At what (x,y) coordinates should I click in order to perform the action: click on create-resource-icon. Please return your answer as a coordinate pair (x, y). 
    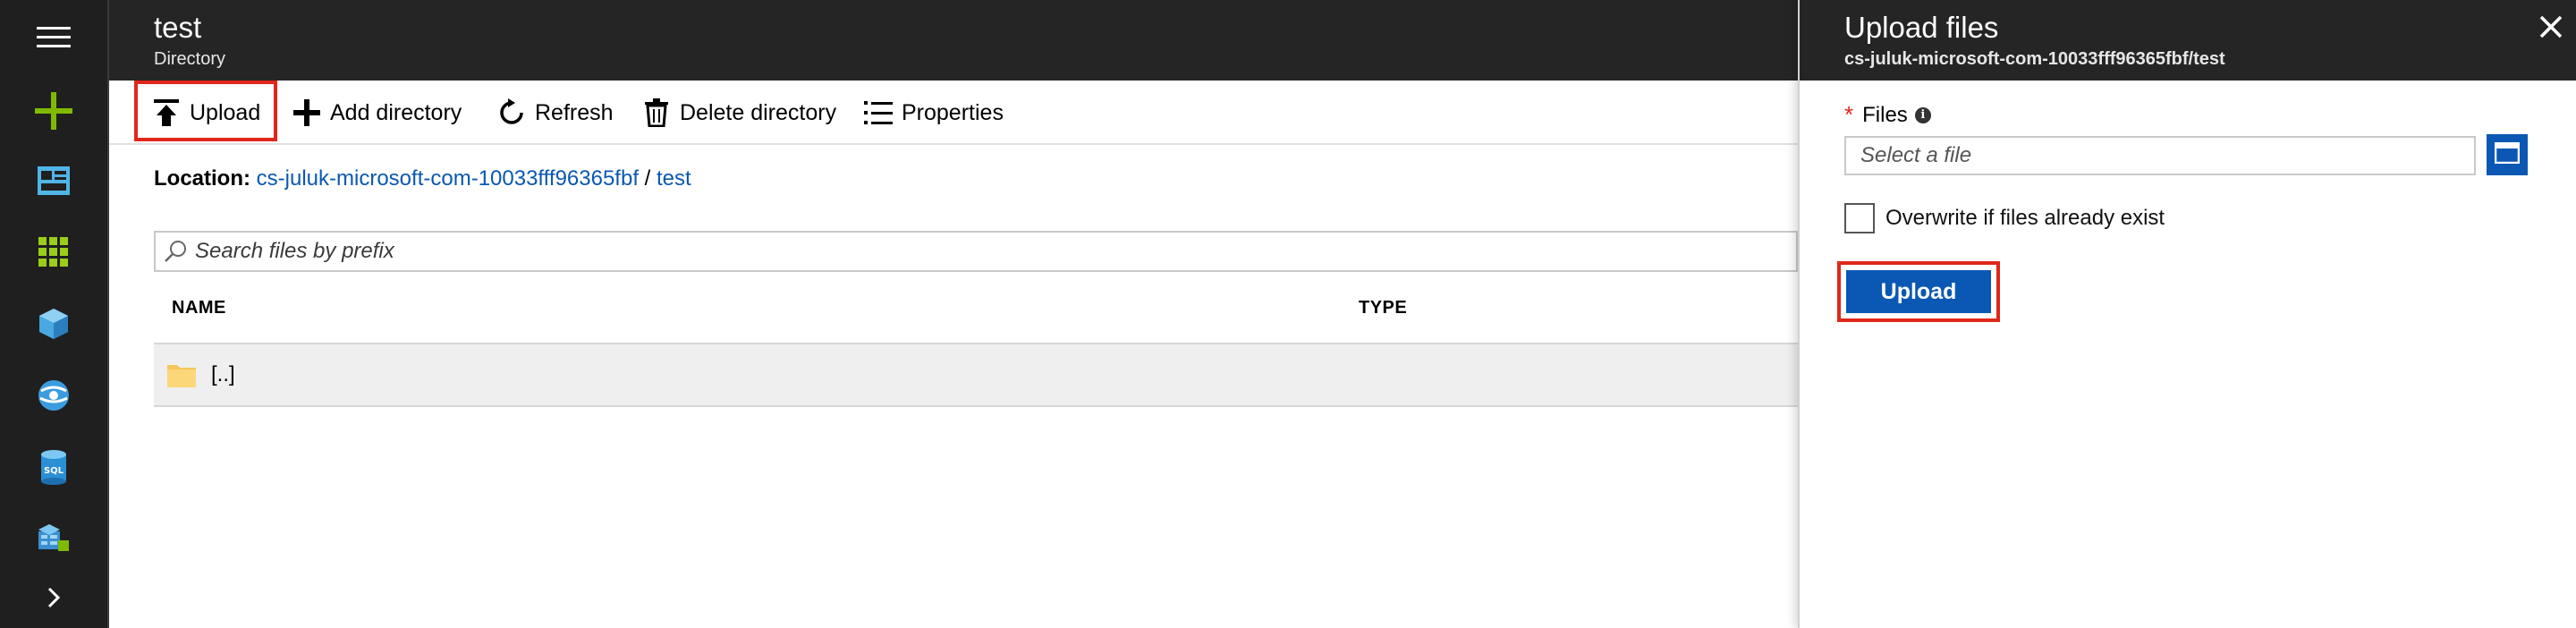
    Looking at the image, I should click on (53, 111).